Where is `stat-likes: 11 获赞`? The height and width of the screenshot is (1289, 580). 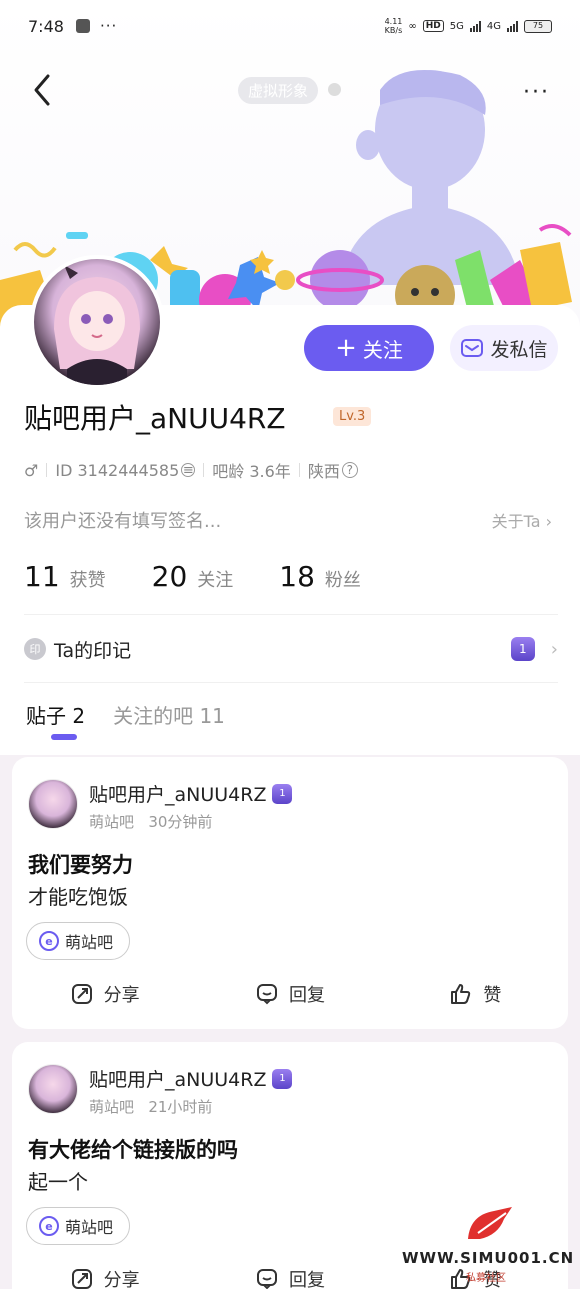
stat-likes: 11 获赞 is located at coordinates (65, 576).